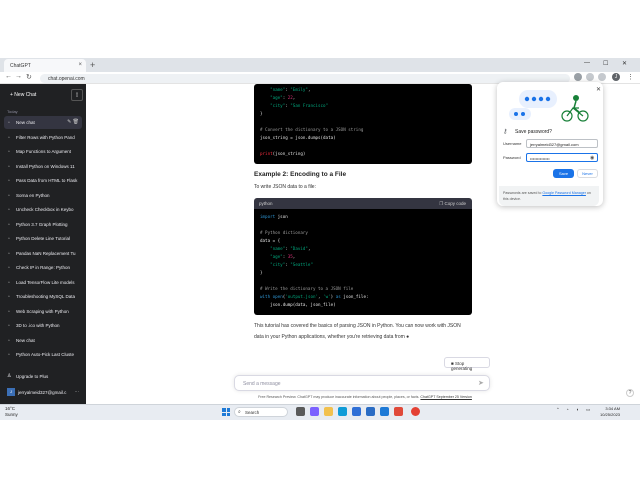 The height and width of the screenshot is (480, 640). What do you see at coordinates (92, 65) in the screenshot?
I see `new-tab-button: +` at bounding box center [92, 65].